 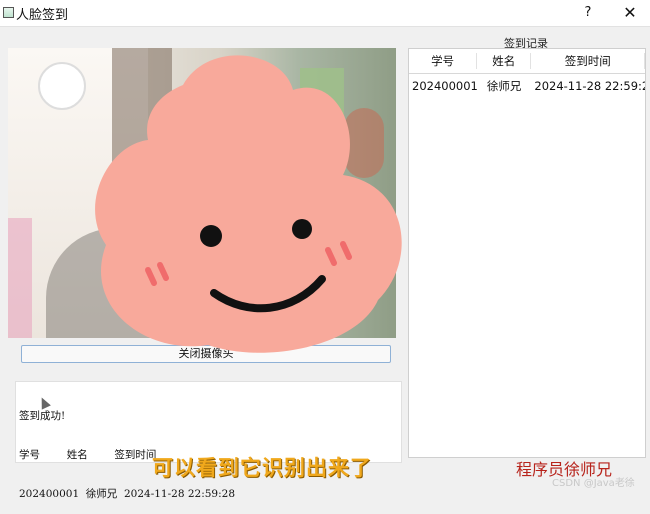 I want to click on column-header-student-id: 学号, so click(x=443, y=61).